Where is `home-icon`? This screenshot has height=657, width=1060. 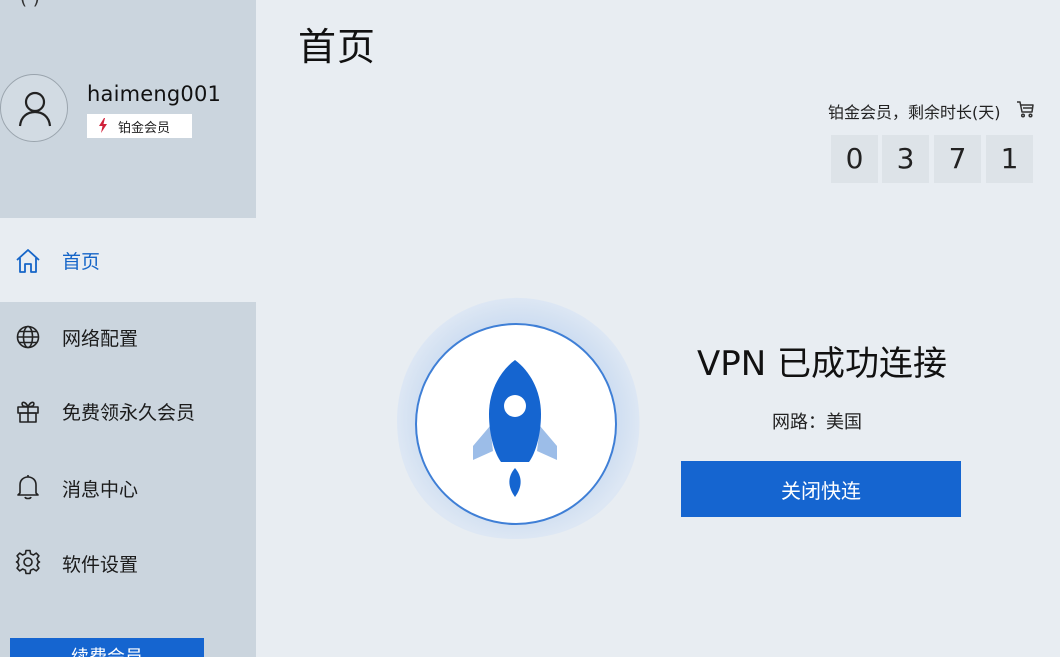 home-icon is located at coordinates (28, 261).